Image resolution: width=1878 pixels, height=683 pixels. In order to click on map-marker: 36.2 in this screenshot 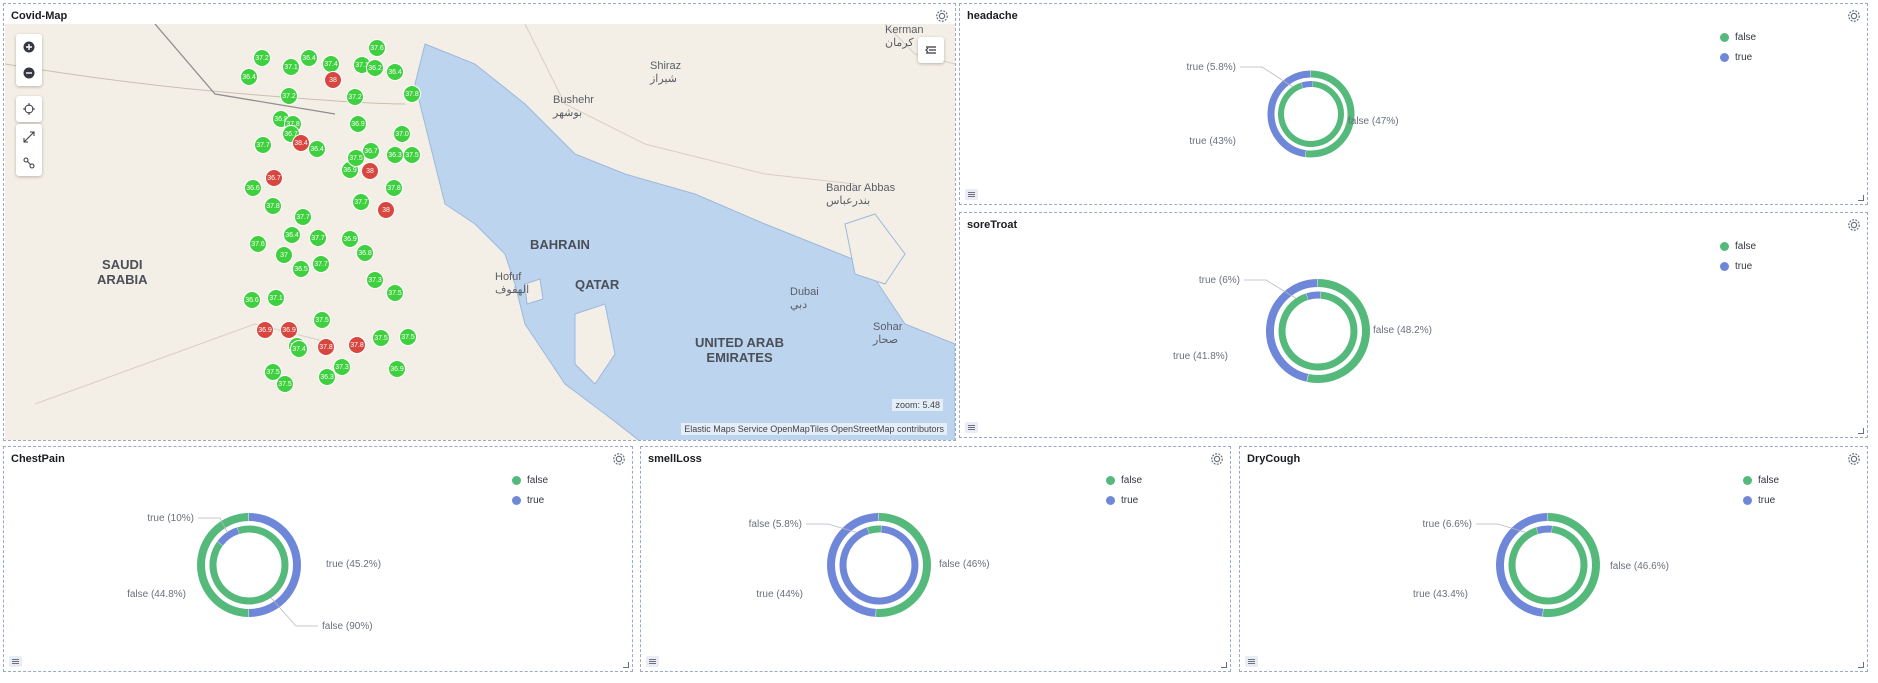, I will do `click(375, 68)`.